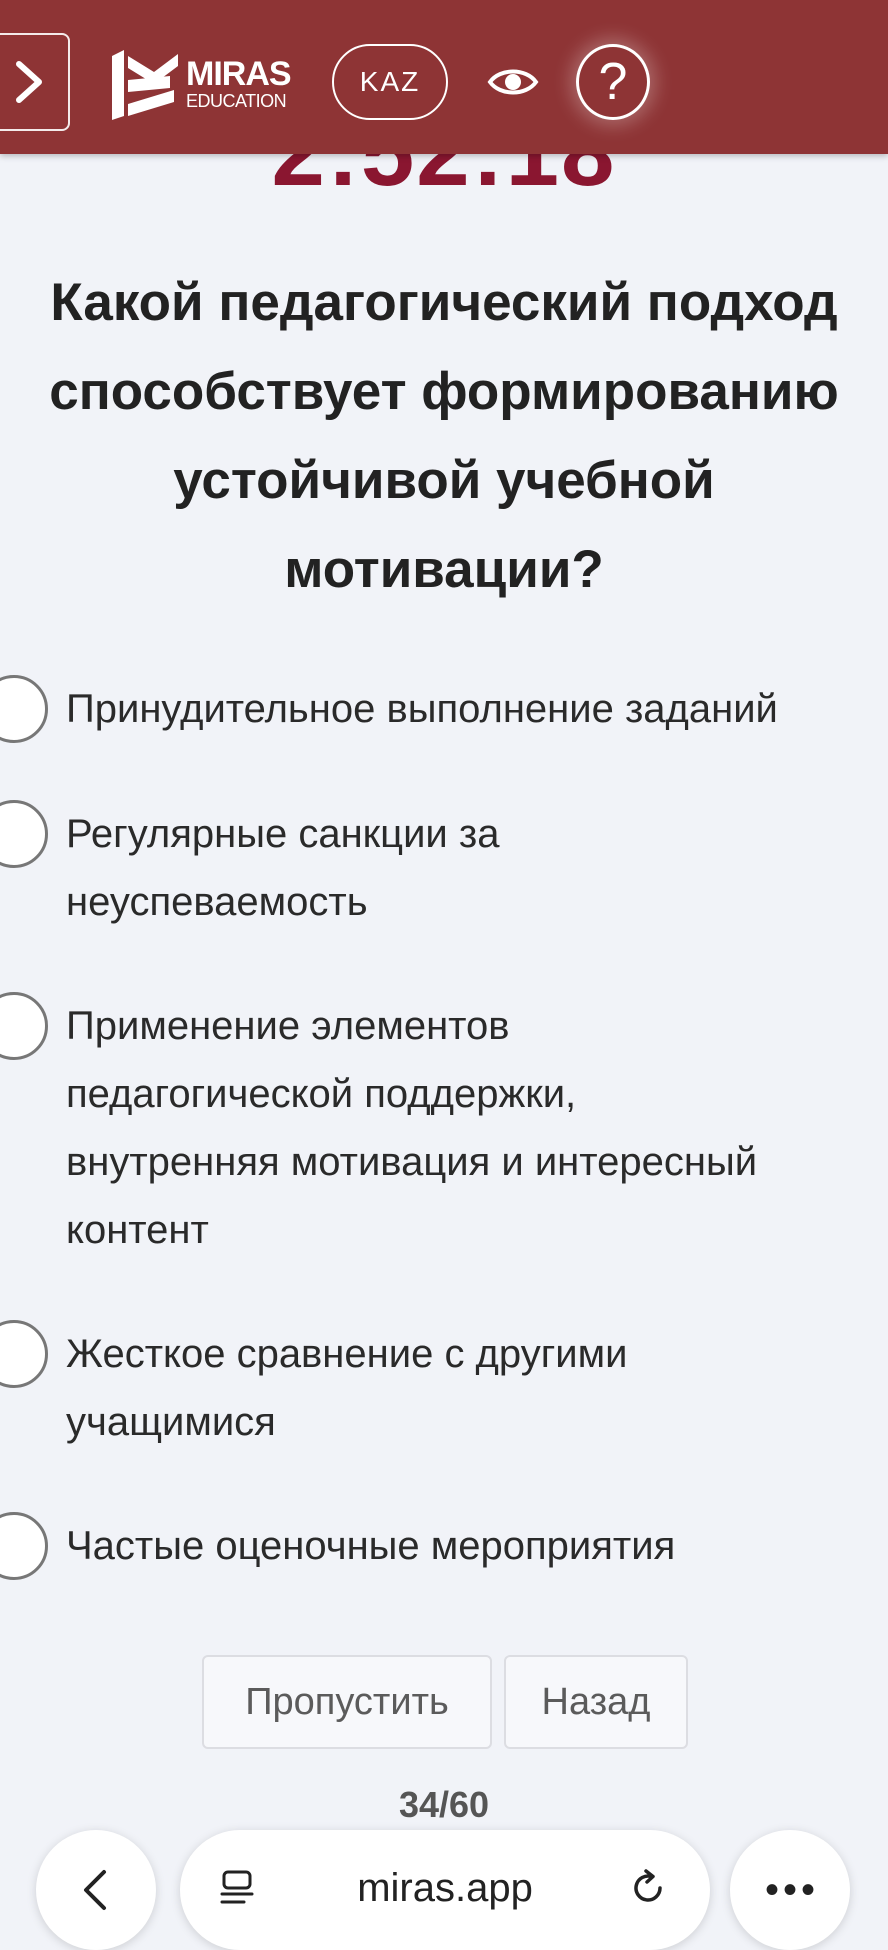 The image size is (888, 1950). Describe the element at coordinates (347, 1702) in the screenshot. I see `skip-button: Пропустить` at that location.